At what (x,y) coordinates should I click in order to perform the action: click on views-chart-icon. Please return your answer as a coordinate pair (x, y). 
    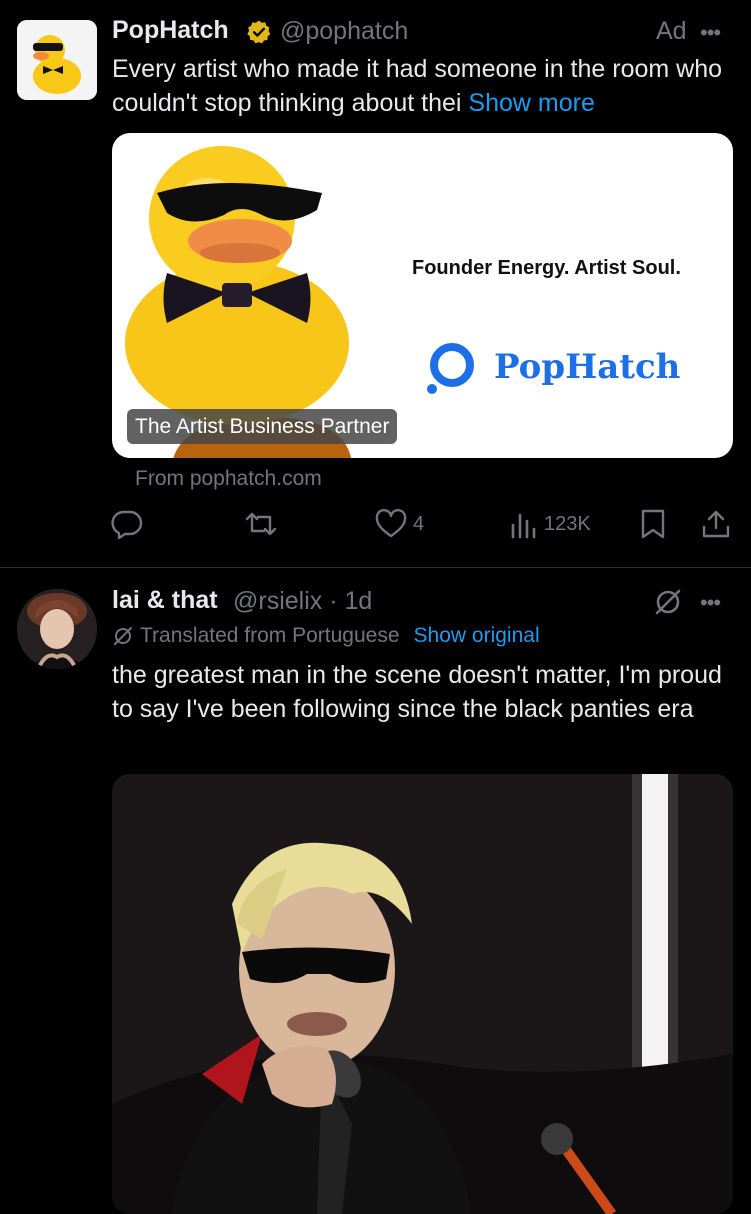
    Looking at the image, I should click on (523, 526).